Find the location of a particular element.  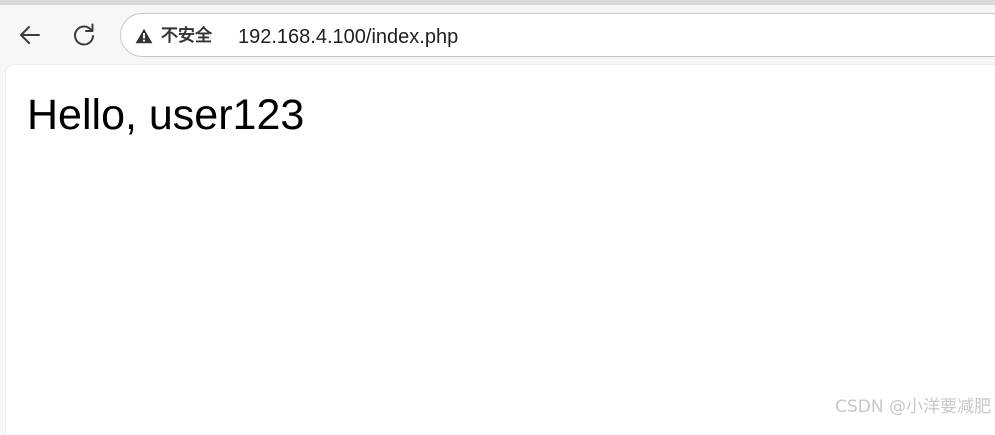

reload-icon is located at coordinates (84, 35).